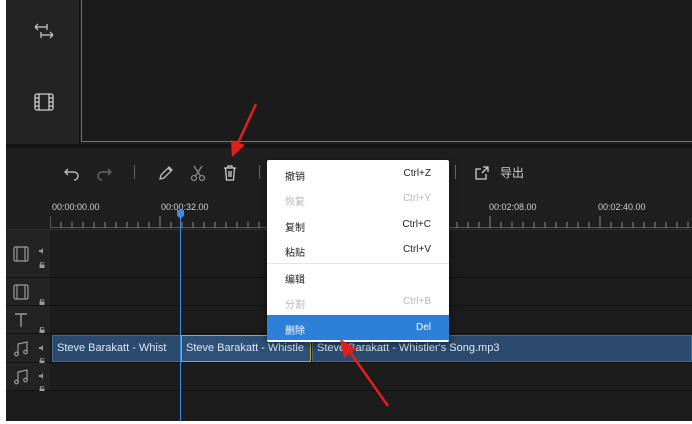  Describe the element at coordinates (104, 173) in the screenshot. I see `redo-icon` at that location.